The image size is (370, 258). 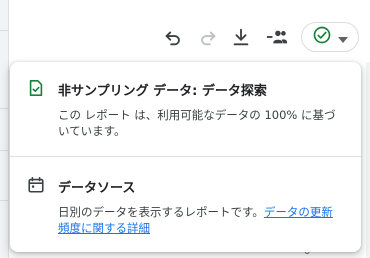 I want to click on redo-icon, so click(x=208, y=37).